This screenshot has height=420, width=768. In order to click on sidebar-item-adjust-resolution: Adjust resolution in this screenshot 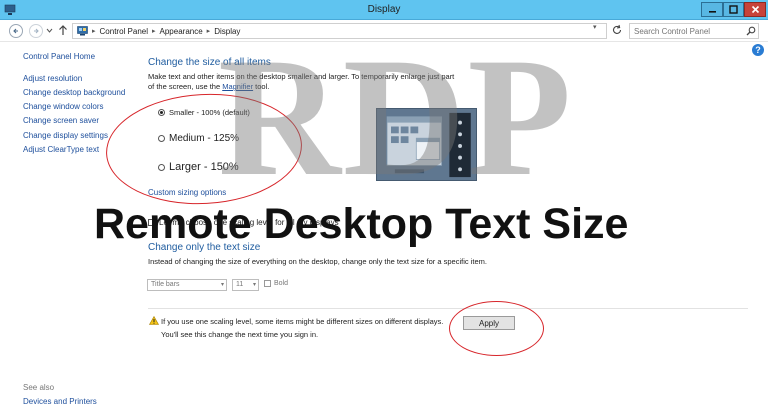, I will do `click(52, 78)`.